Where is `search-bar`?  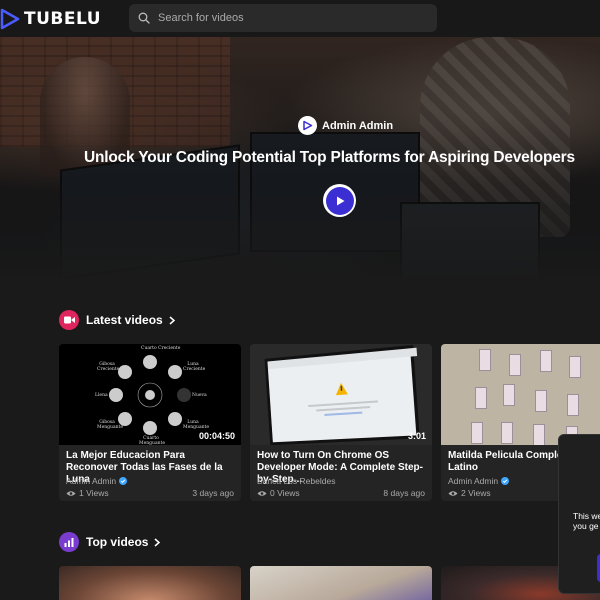 search-bar is located at coordinates (283, 18).